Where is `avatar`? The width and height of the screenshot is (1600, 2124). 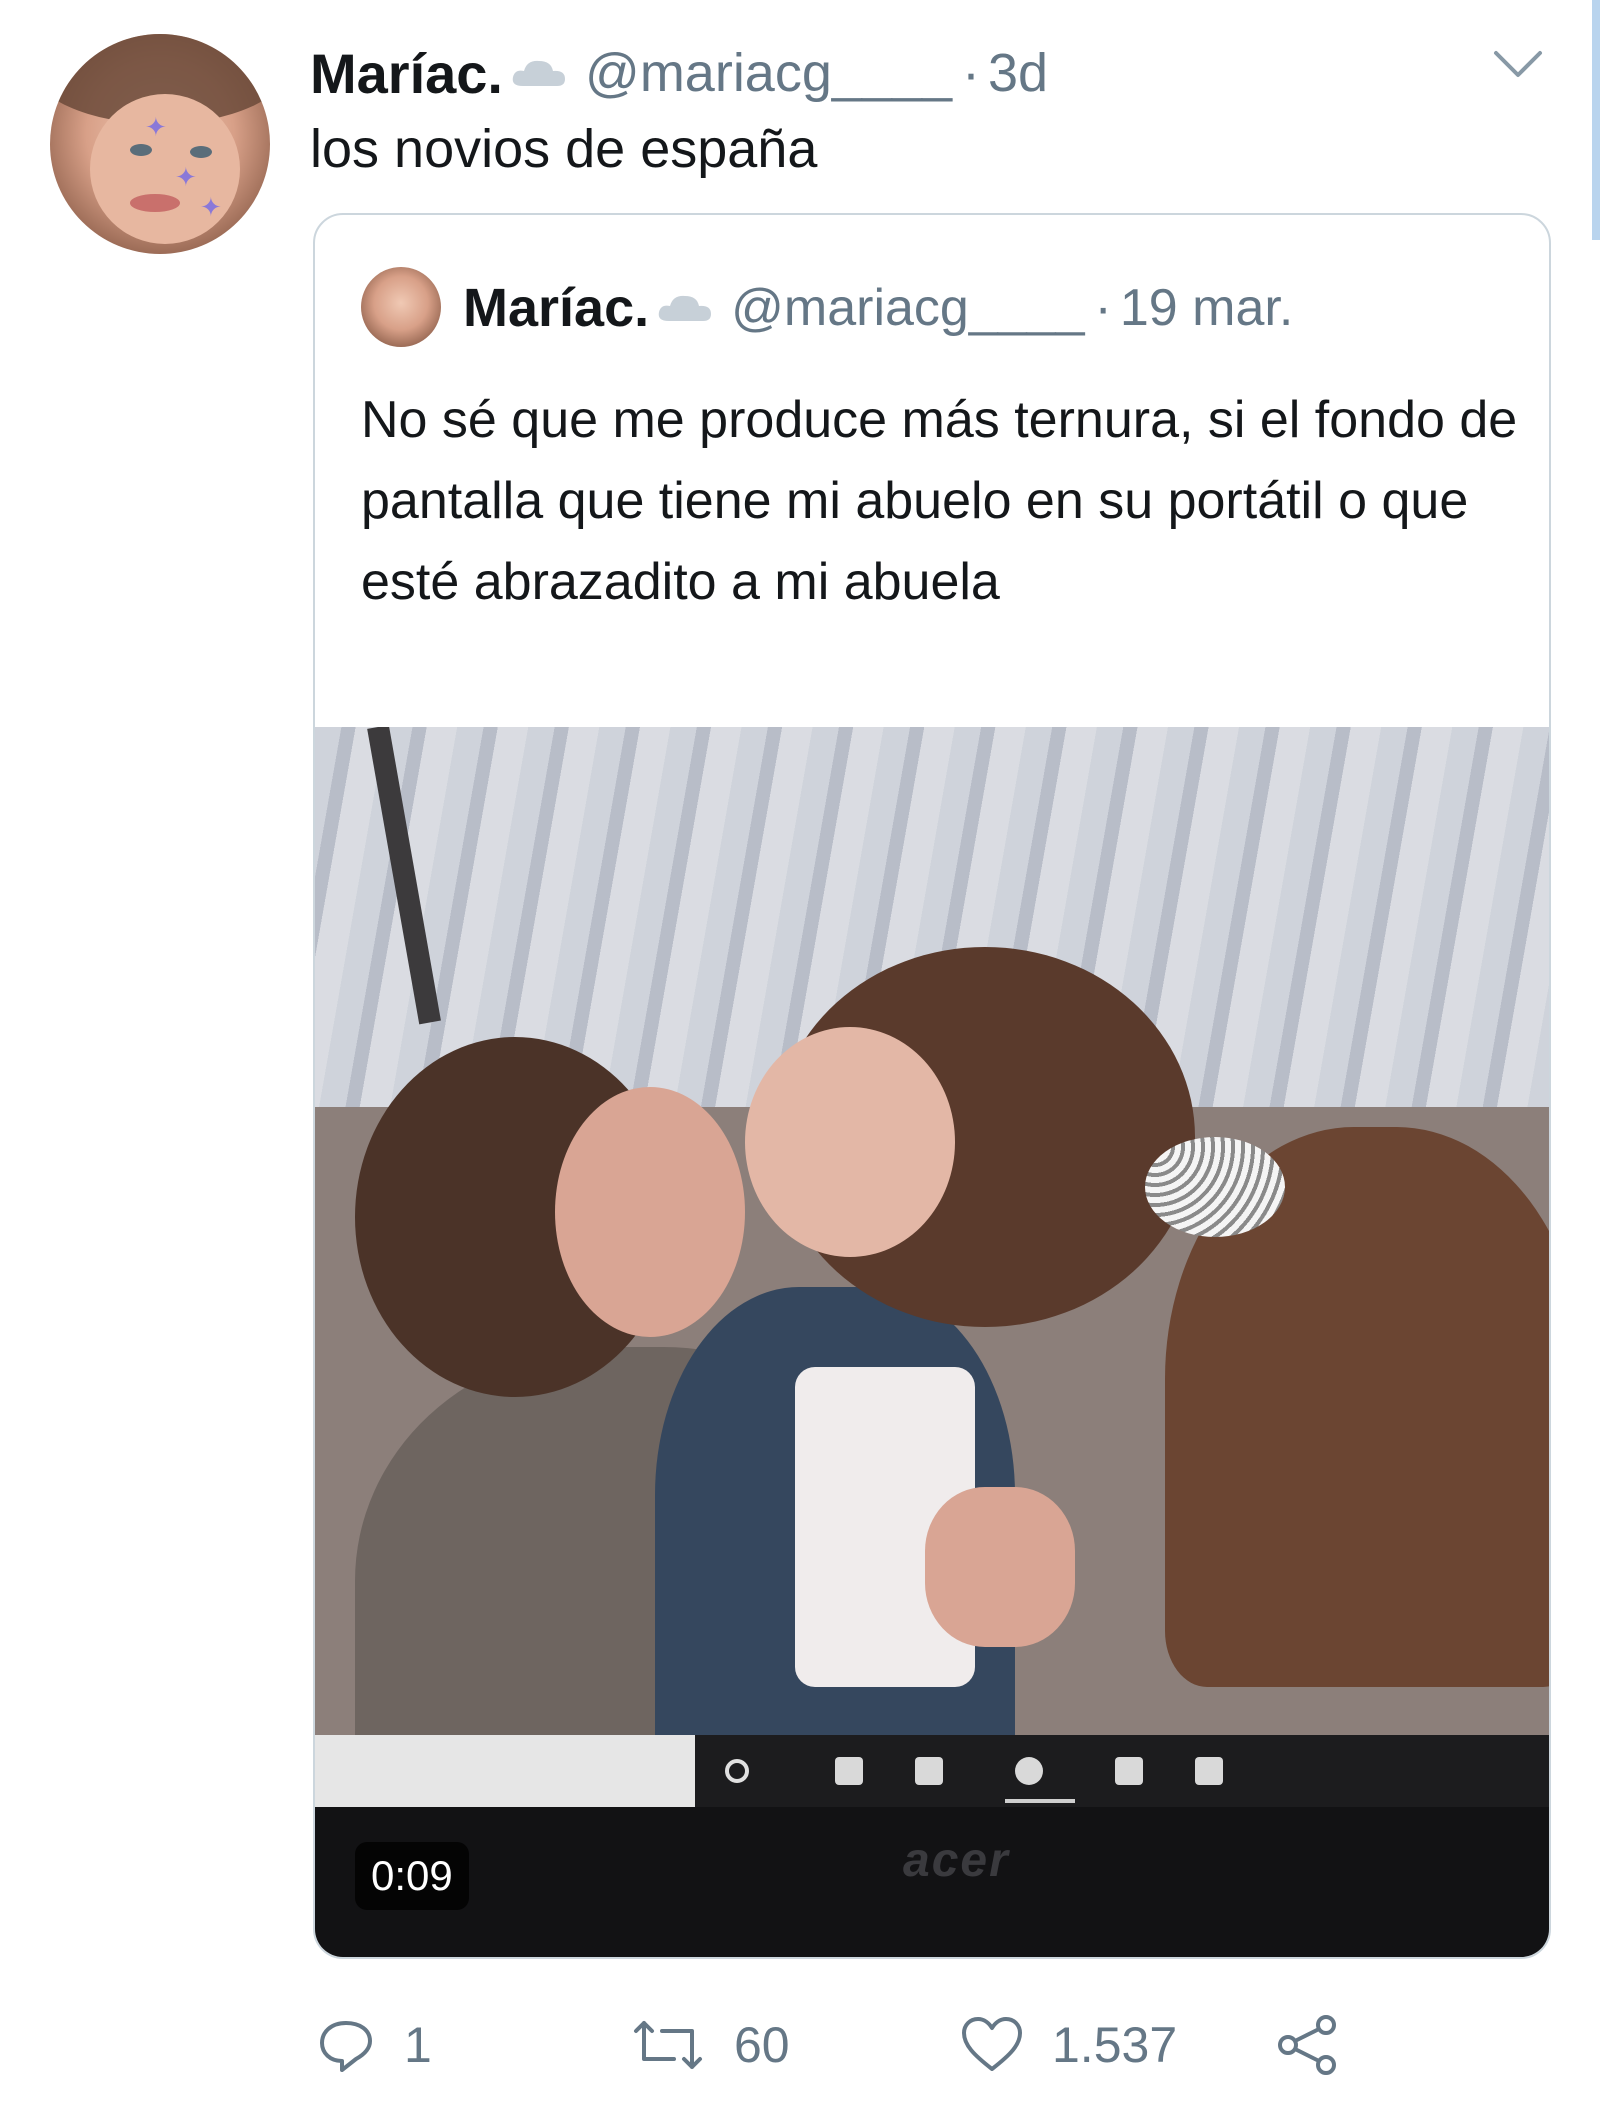
avatar is located at coordinates (401, 307).